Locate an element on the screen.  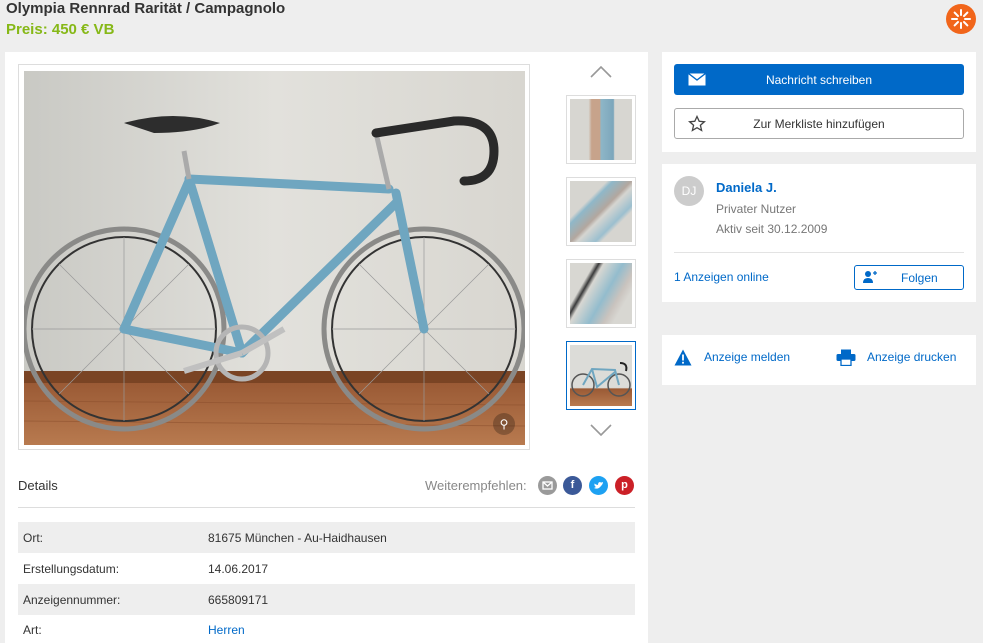
detail-key: Anzeigennummer: is located at coordinates (72, 600).